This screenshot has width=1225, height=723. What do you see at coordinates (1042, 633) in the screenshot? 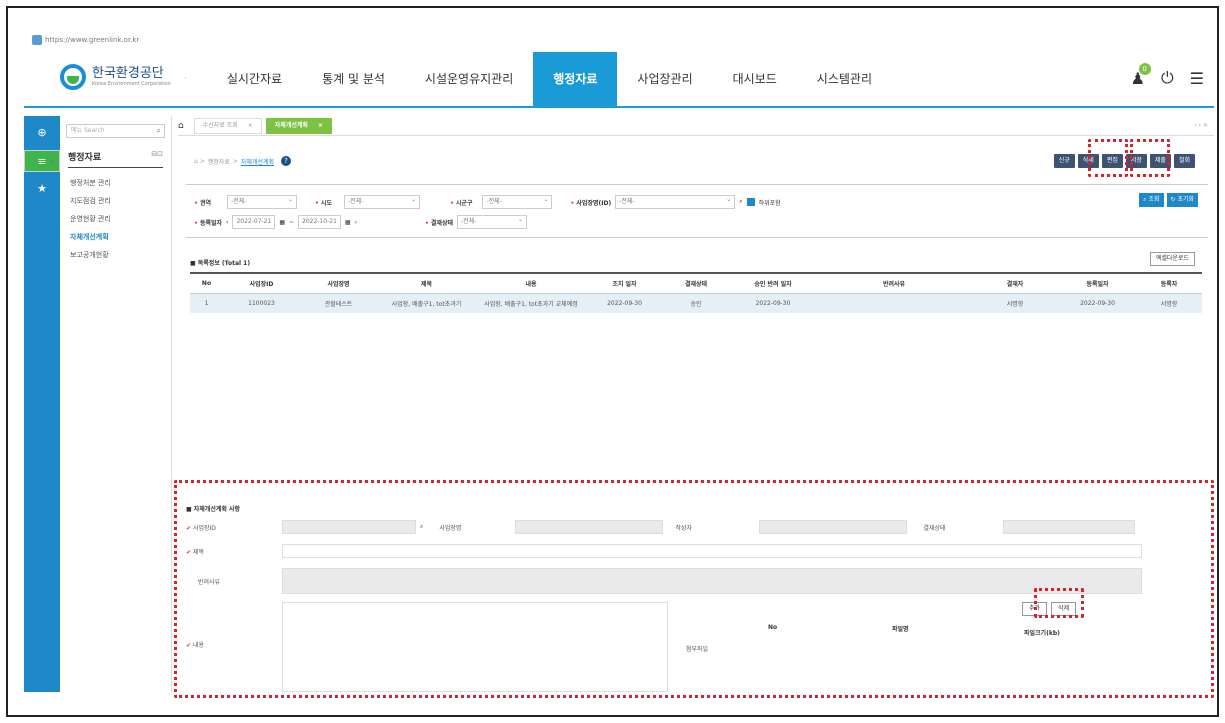
I see `file-column-size: 파일크기(kb)` at bounding box center [1042, 633].